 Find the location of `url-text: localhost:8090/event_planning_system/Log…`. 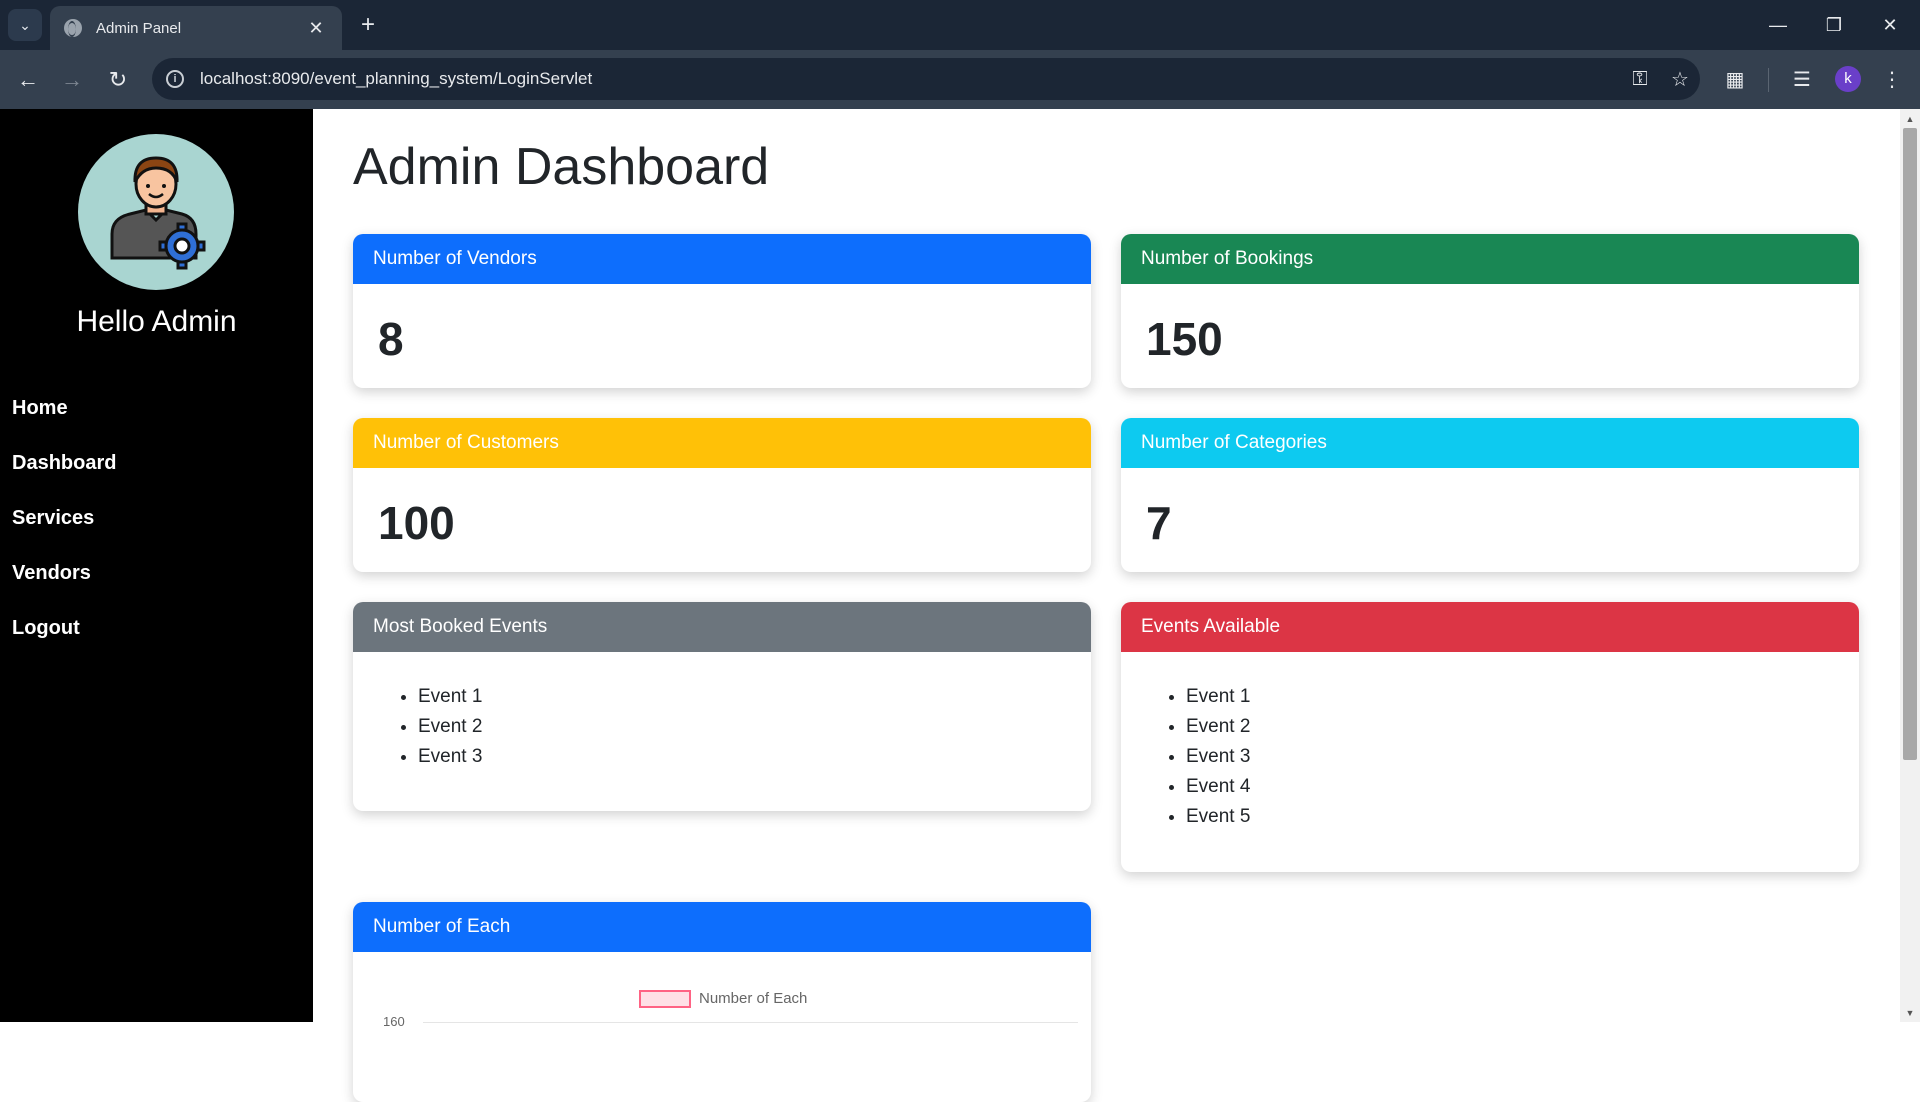

url-text: localhost:8090/event_planning_system/Log… is located at coordinates (910, 79).